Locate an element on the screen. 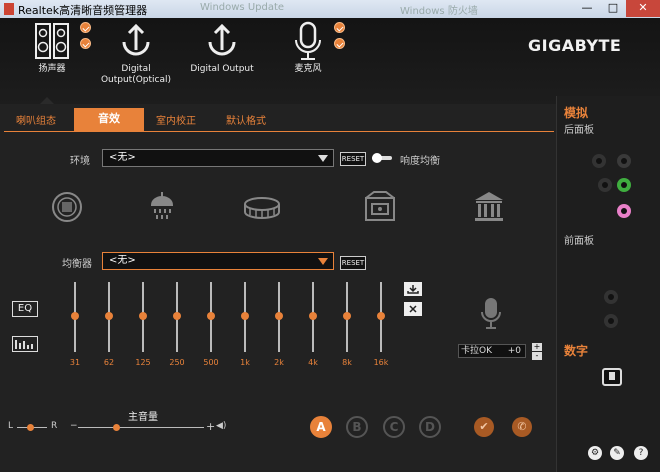 This screenshot has height=472, width=660. tab-room-correction: 室内校正 is located at coordinates (176, 119).